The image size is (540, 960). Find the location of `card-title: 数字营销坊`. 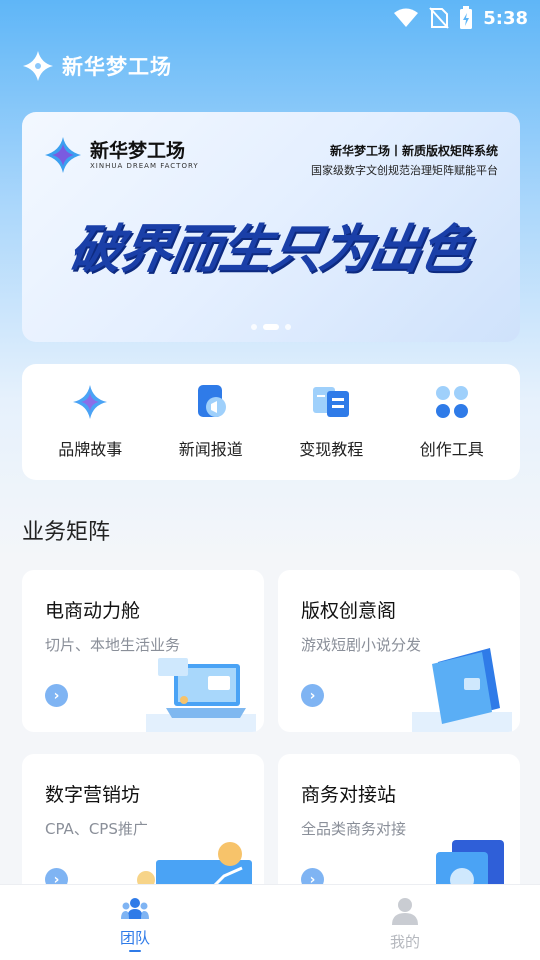

card-title: 数字营销坊 is located at coordinates (93, 795).